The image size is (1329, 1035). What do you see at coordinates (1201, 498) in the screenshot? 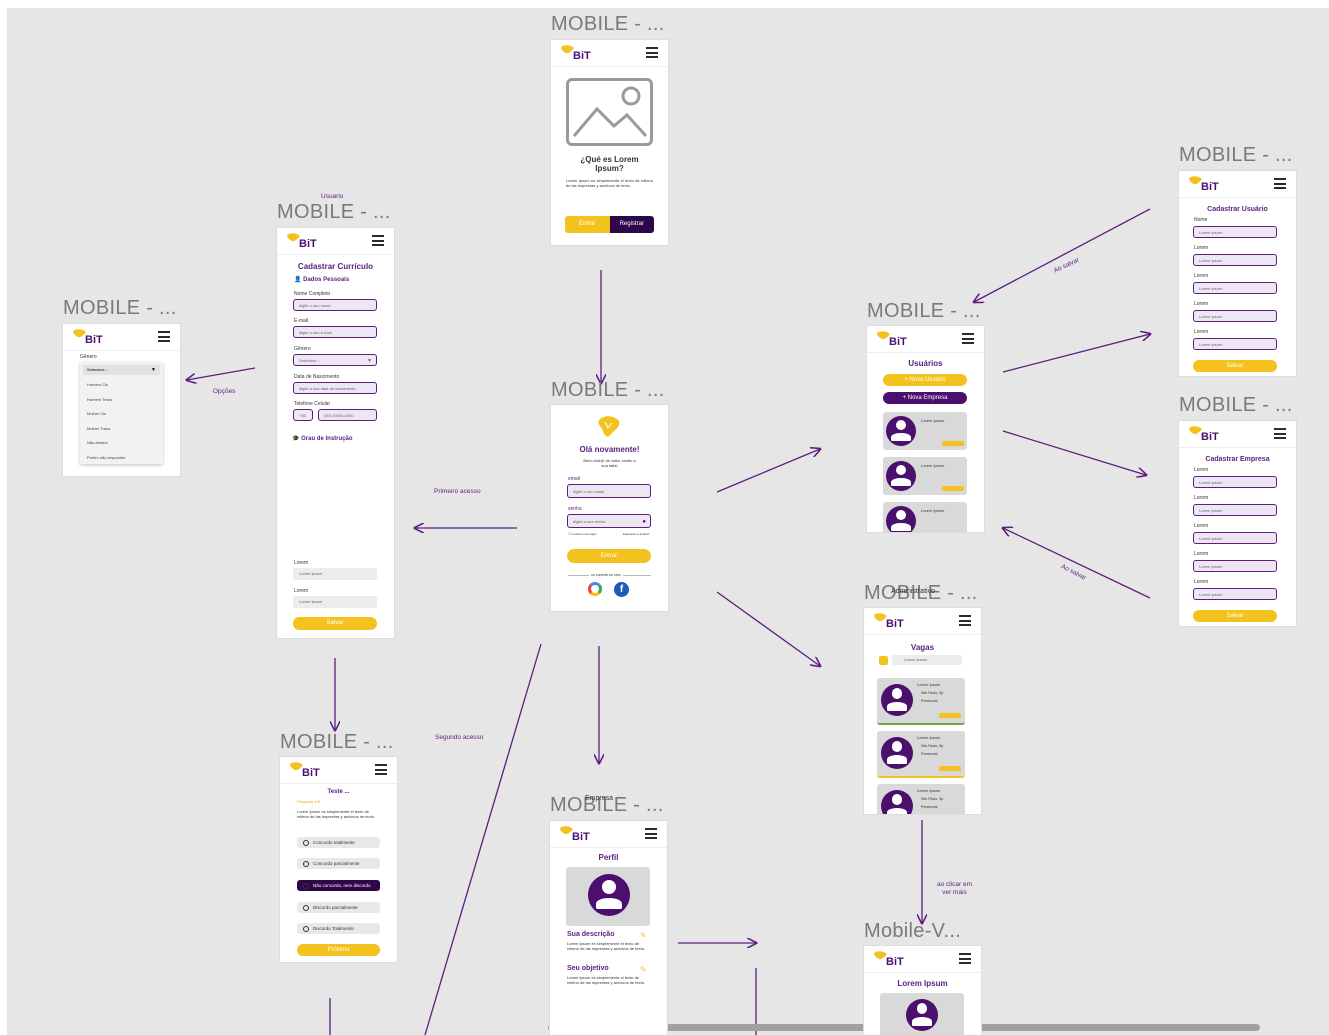
I see `field-label: Lorem` at bounding box center [1201, 498].